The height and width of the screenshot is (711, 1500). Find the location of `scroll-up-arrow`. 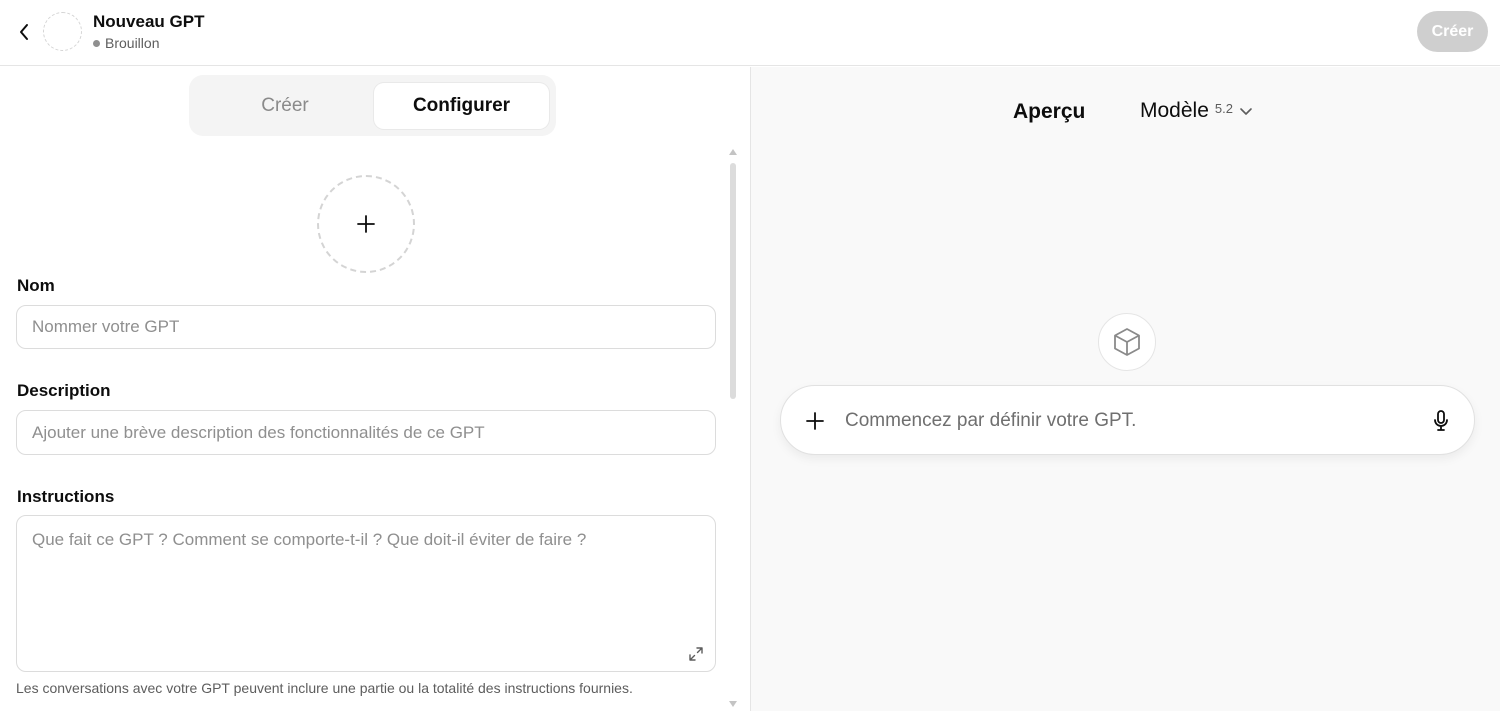

scroll-up-arrow is located at coordinates (733, 152).